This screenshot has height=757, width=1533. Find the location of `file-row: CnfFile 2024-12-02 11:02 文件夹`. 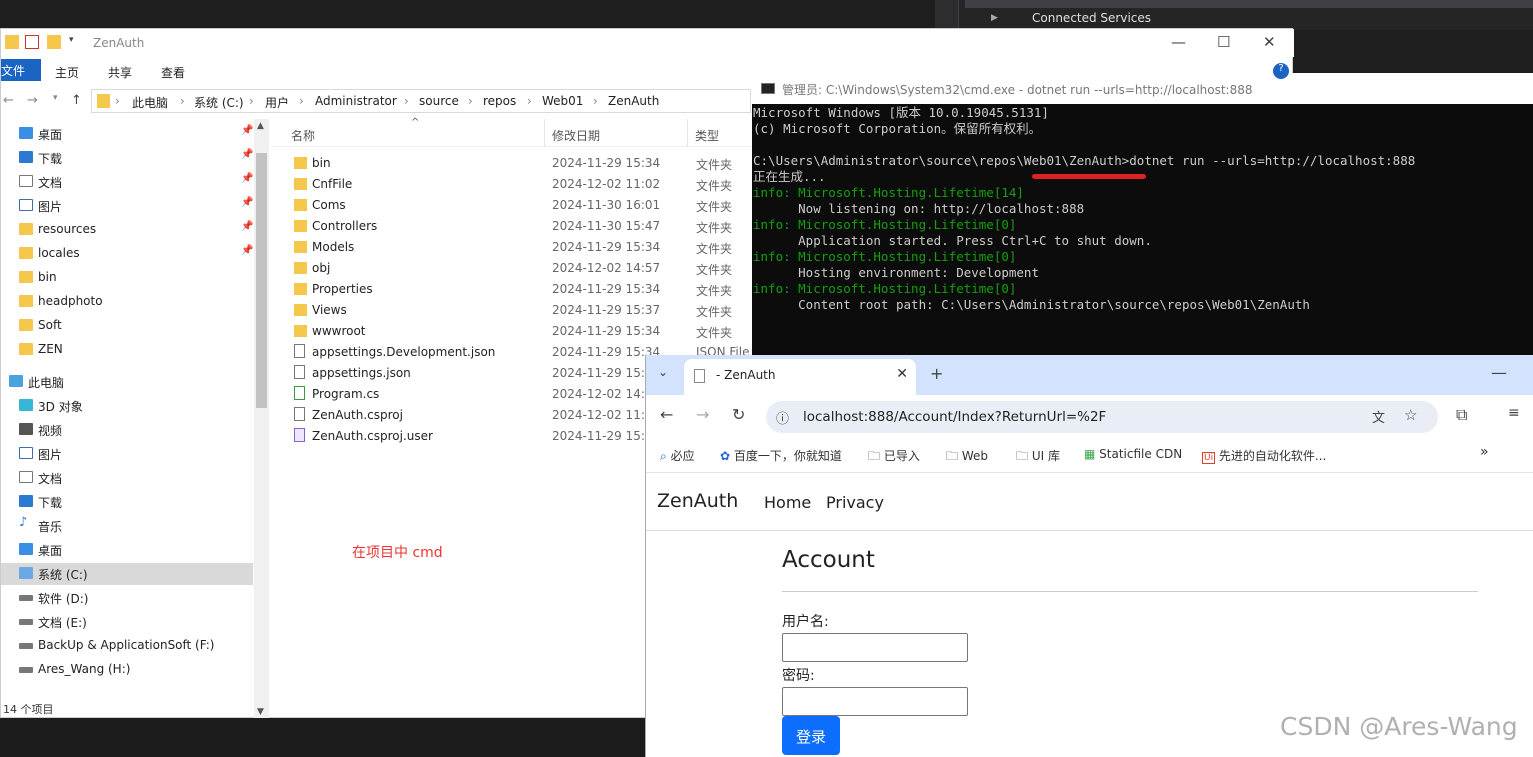

file-row: CnfFile 2024-12-02 11:02 文件夹 is located at coordinates (522, 184).